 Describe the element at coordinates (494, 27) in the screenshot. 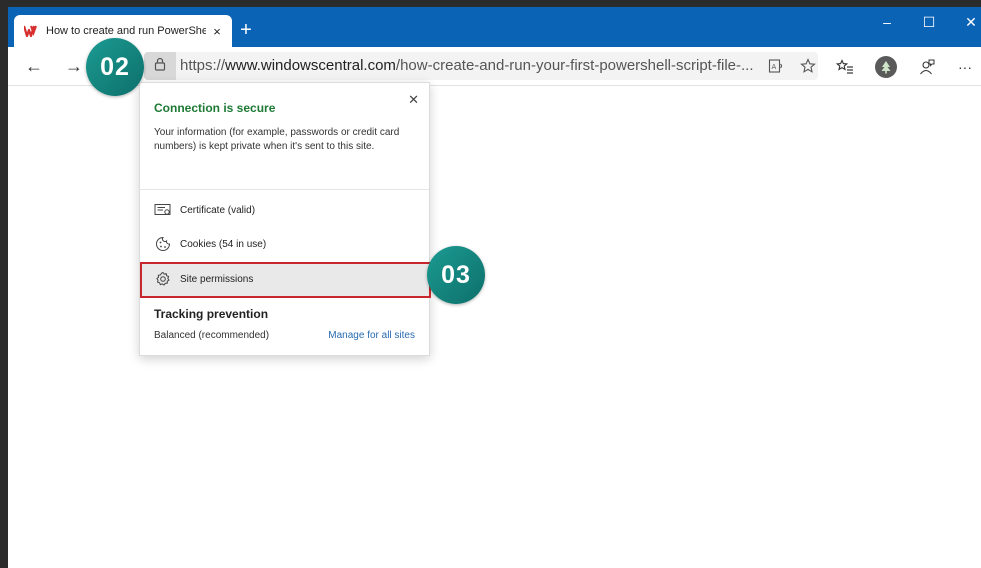

I see `title-bar: How to create and run PowerShe × + – ☐ ✕` at that location.